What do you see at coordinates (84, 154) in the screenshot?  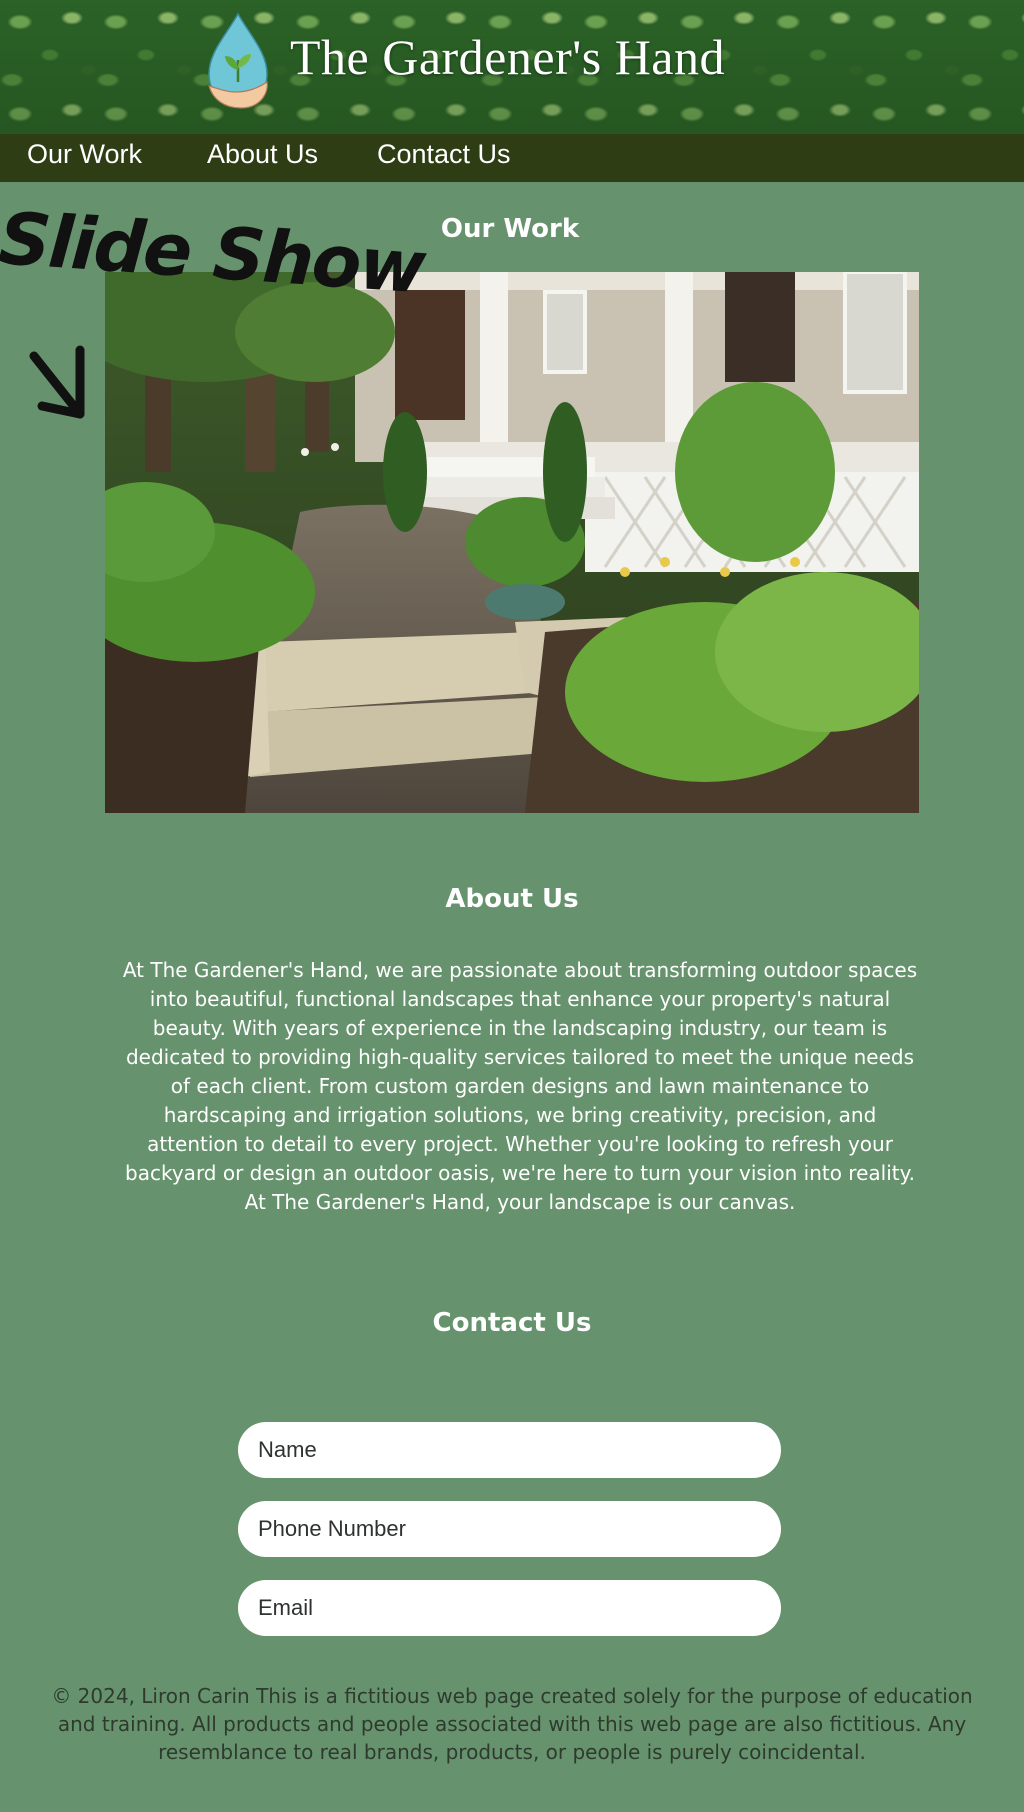 I see `nav-link-our-work: Our Work` at bounding box center [84, 154].